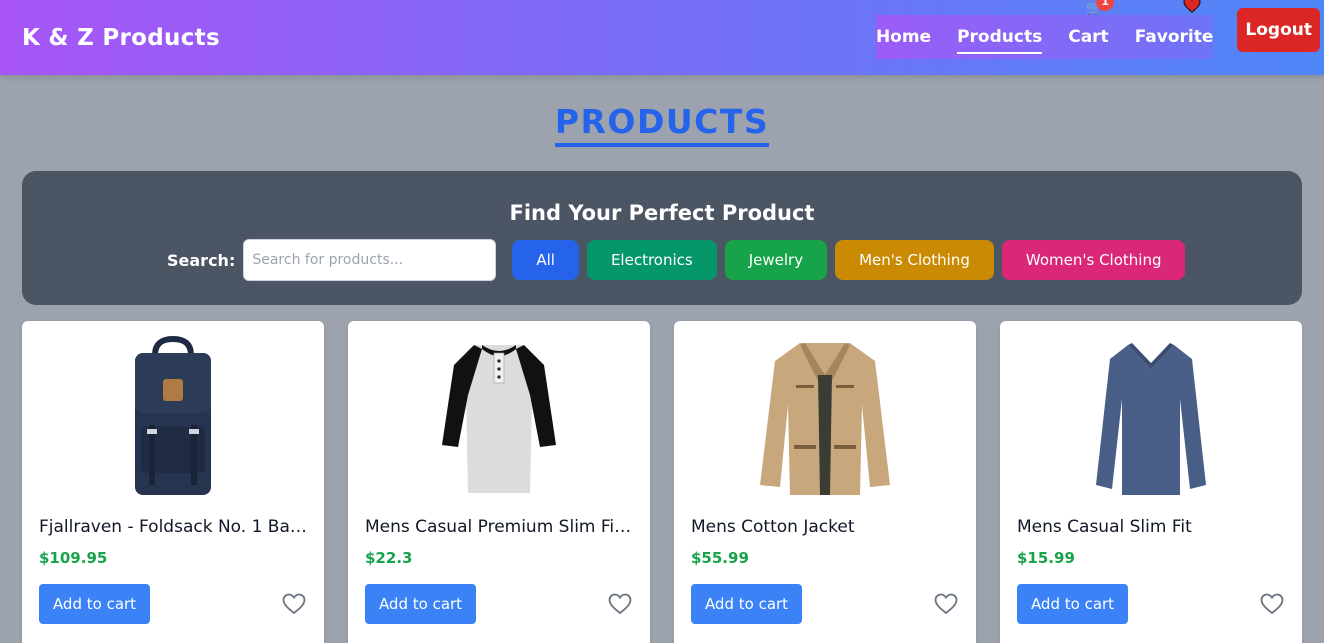 This screenshot has height=643, width=1324. I want to click on nav-link-favorite: Favorite, so click(1174, 25).